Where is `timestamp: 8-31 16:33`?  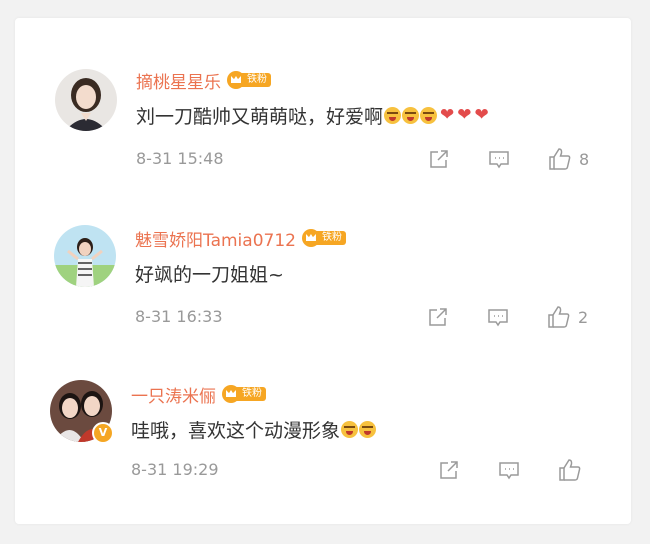 timestamp: 8-31 16:33 is located at coordinates (179, 316).